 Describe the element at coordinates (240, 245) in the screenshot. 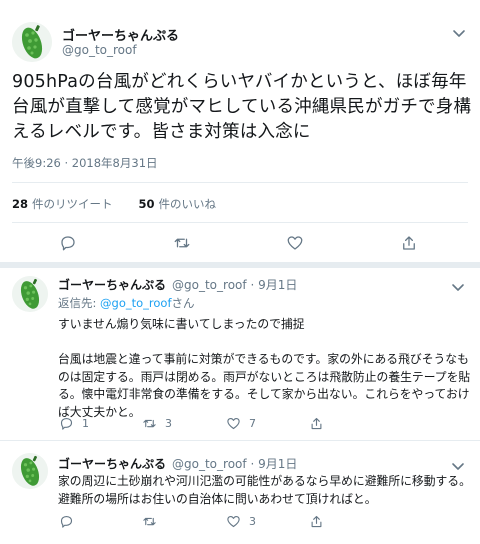

I see `tweet-actions` at that location.